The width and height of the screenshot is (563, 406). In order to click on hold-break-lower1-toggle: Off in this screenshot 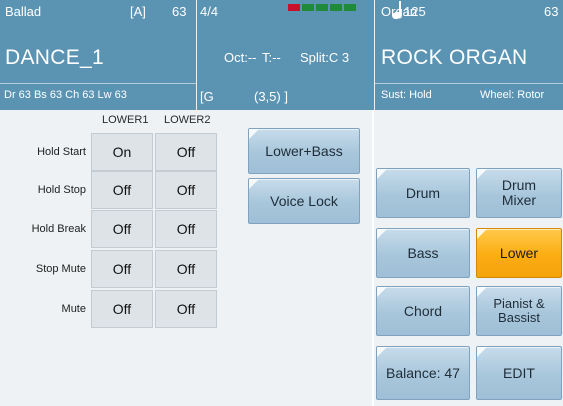, I will do `click(122, 229)`.